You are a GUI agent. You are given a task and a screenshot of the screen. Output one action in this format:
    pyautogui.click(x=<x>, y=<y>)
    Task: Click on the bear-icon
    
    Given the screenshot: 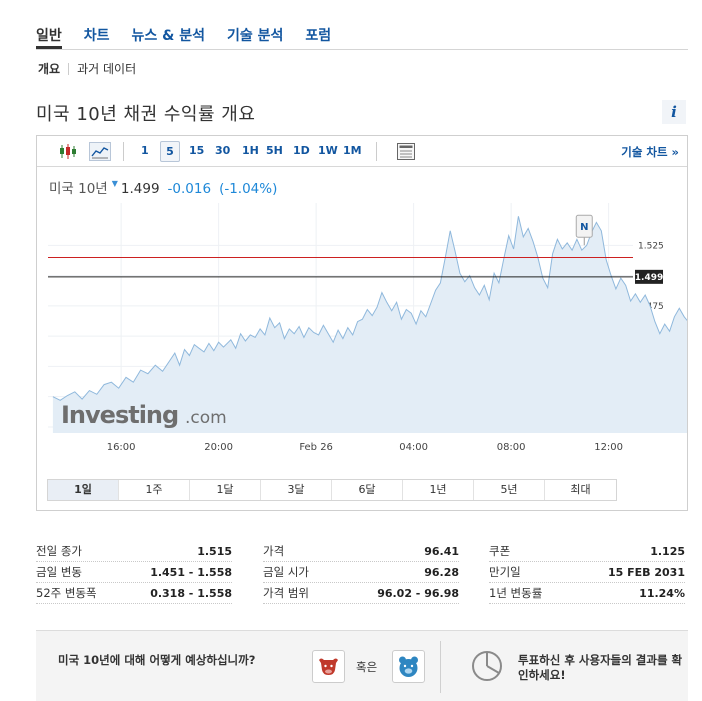 What is the action you would take?
    pyautogui.click(x=408, y=666)
    